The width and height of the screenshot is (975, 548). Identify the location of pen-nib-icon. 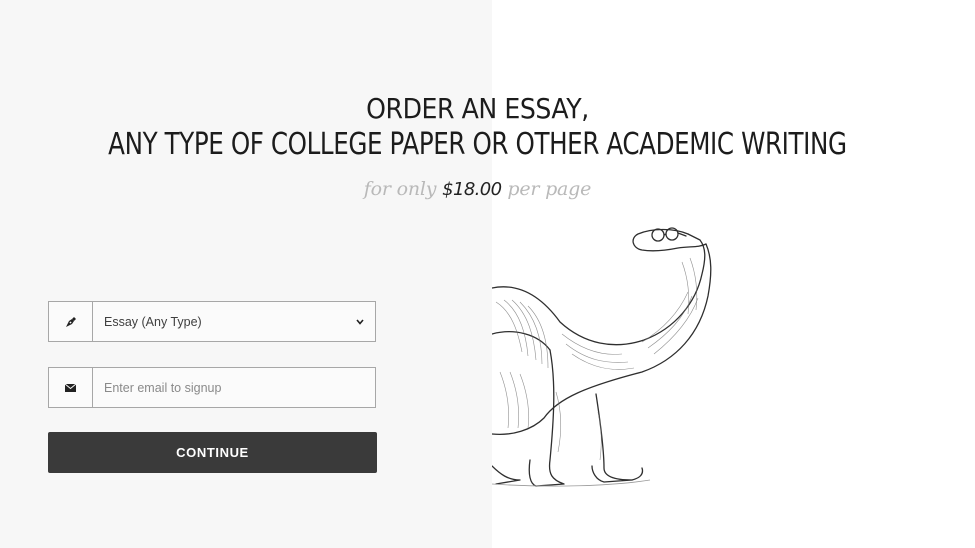
(71, 321).